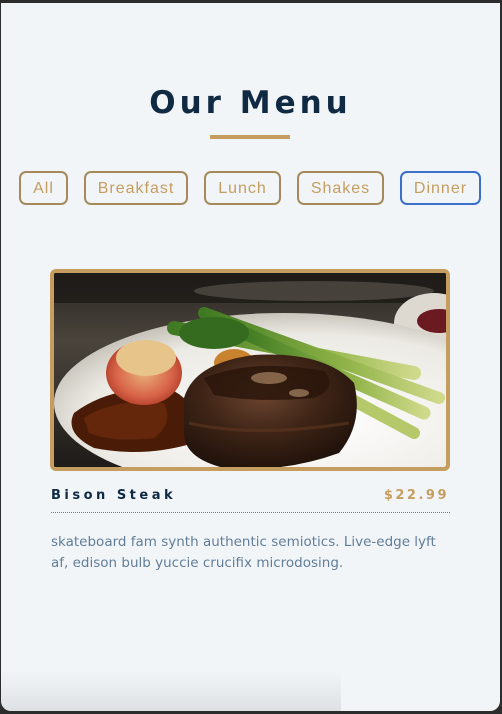 This screenshot has width=502, height=714. Describe the element at coordinates (171, 691) in the screenshot. I see `bottom-shadow` at that location.